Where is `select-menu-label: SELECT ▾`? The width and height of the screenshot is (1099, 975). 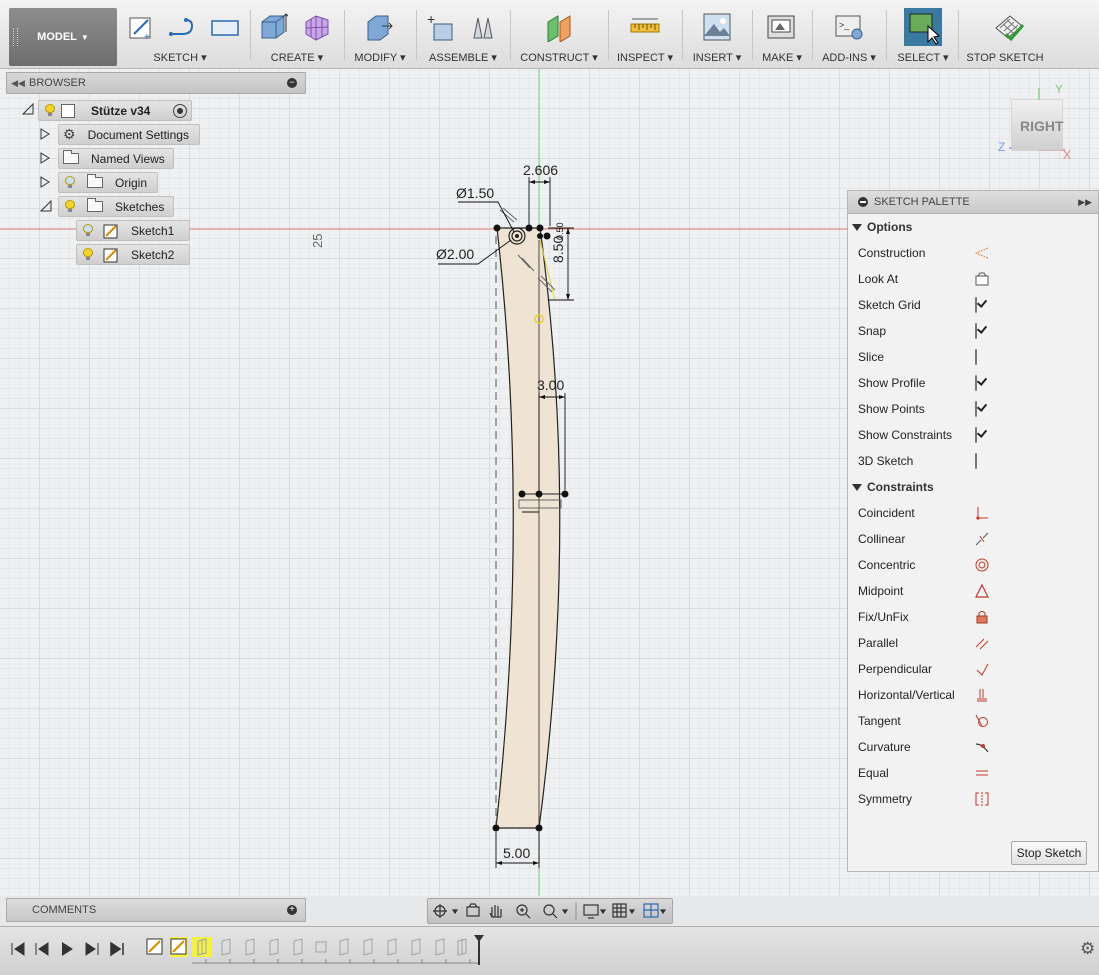 select-menu-label: SELECT ▾ is located at coordinates (923, 57).